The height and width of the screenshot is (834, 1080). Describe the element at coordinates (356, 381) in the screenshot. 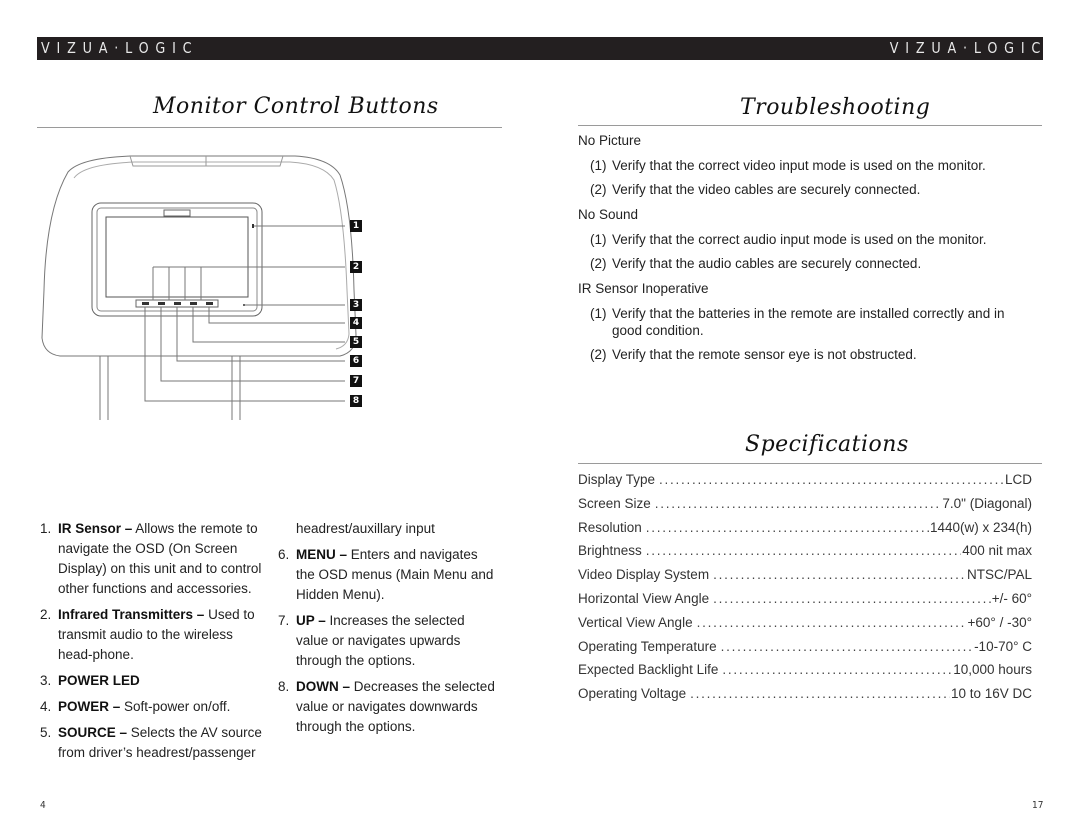

I see `callout-7: 7` at that location.